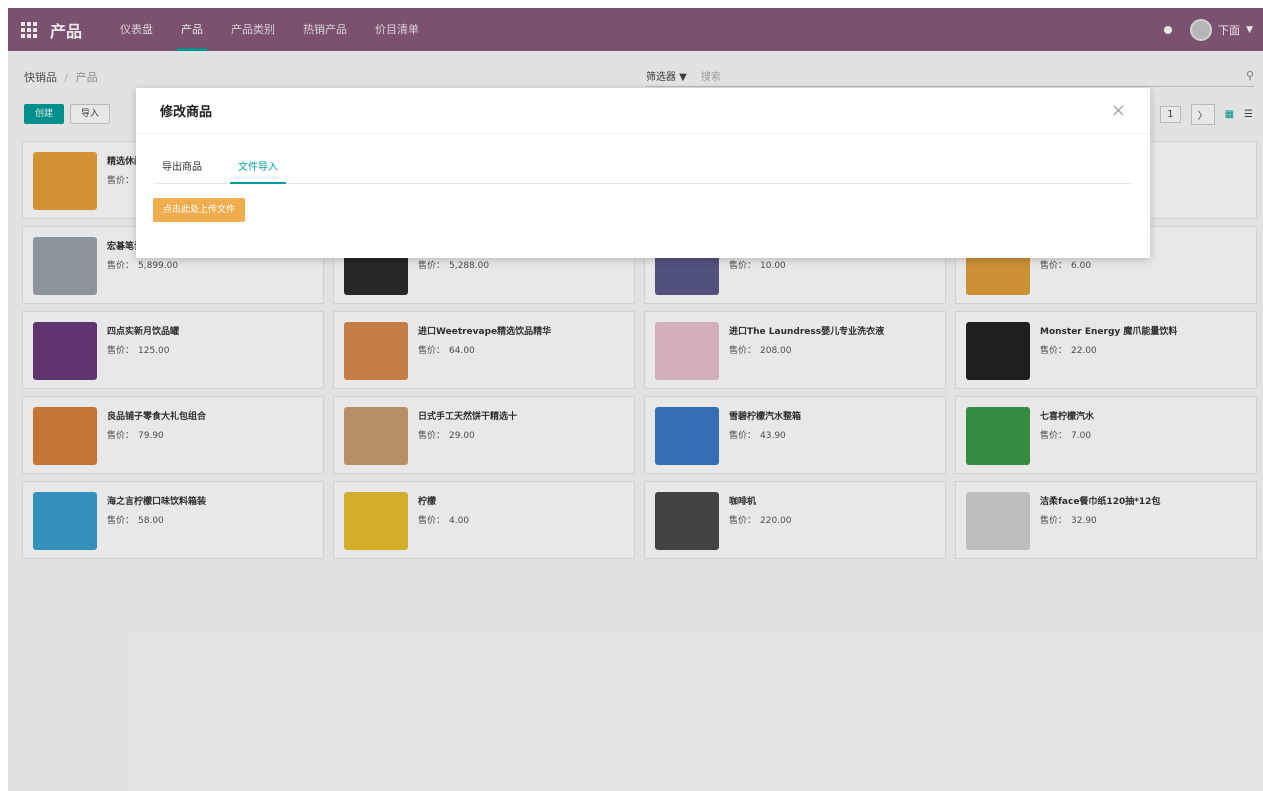 The image size is (1263, 791). I want to click on upload-file-button: 点击此处上传文件, so click(199, 210).